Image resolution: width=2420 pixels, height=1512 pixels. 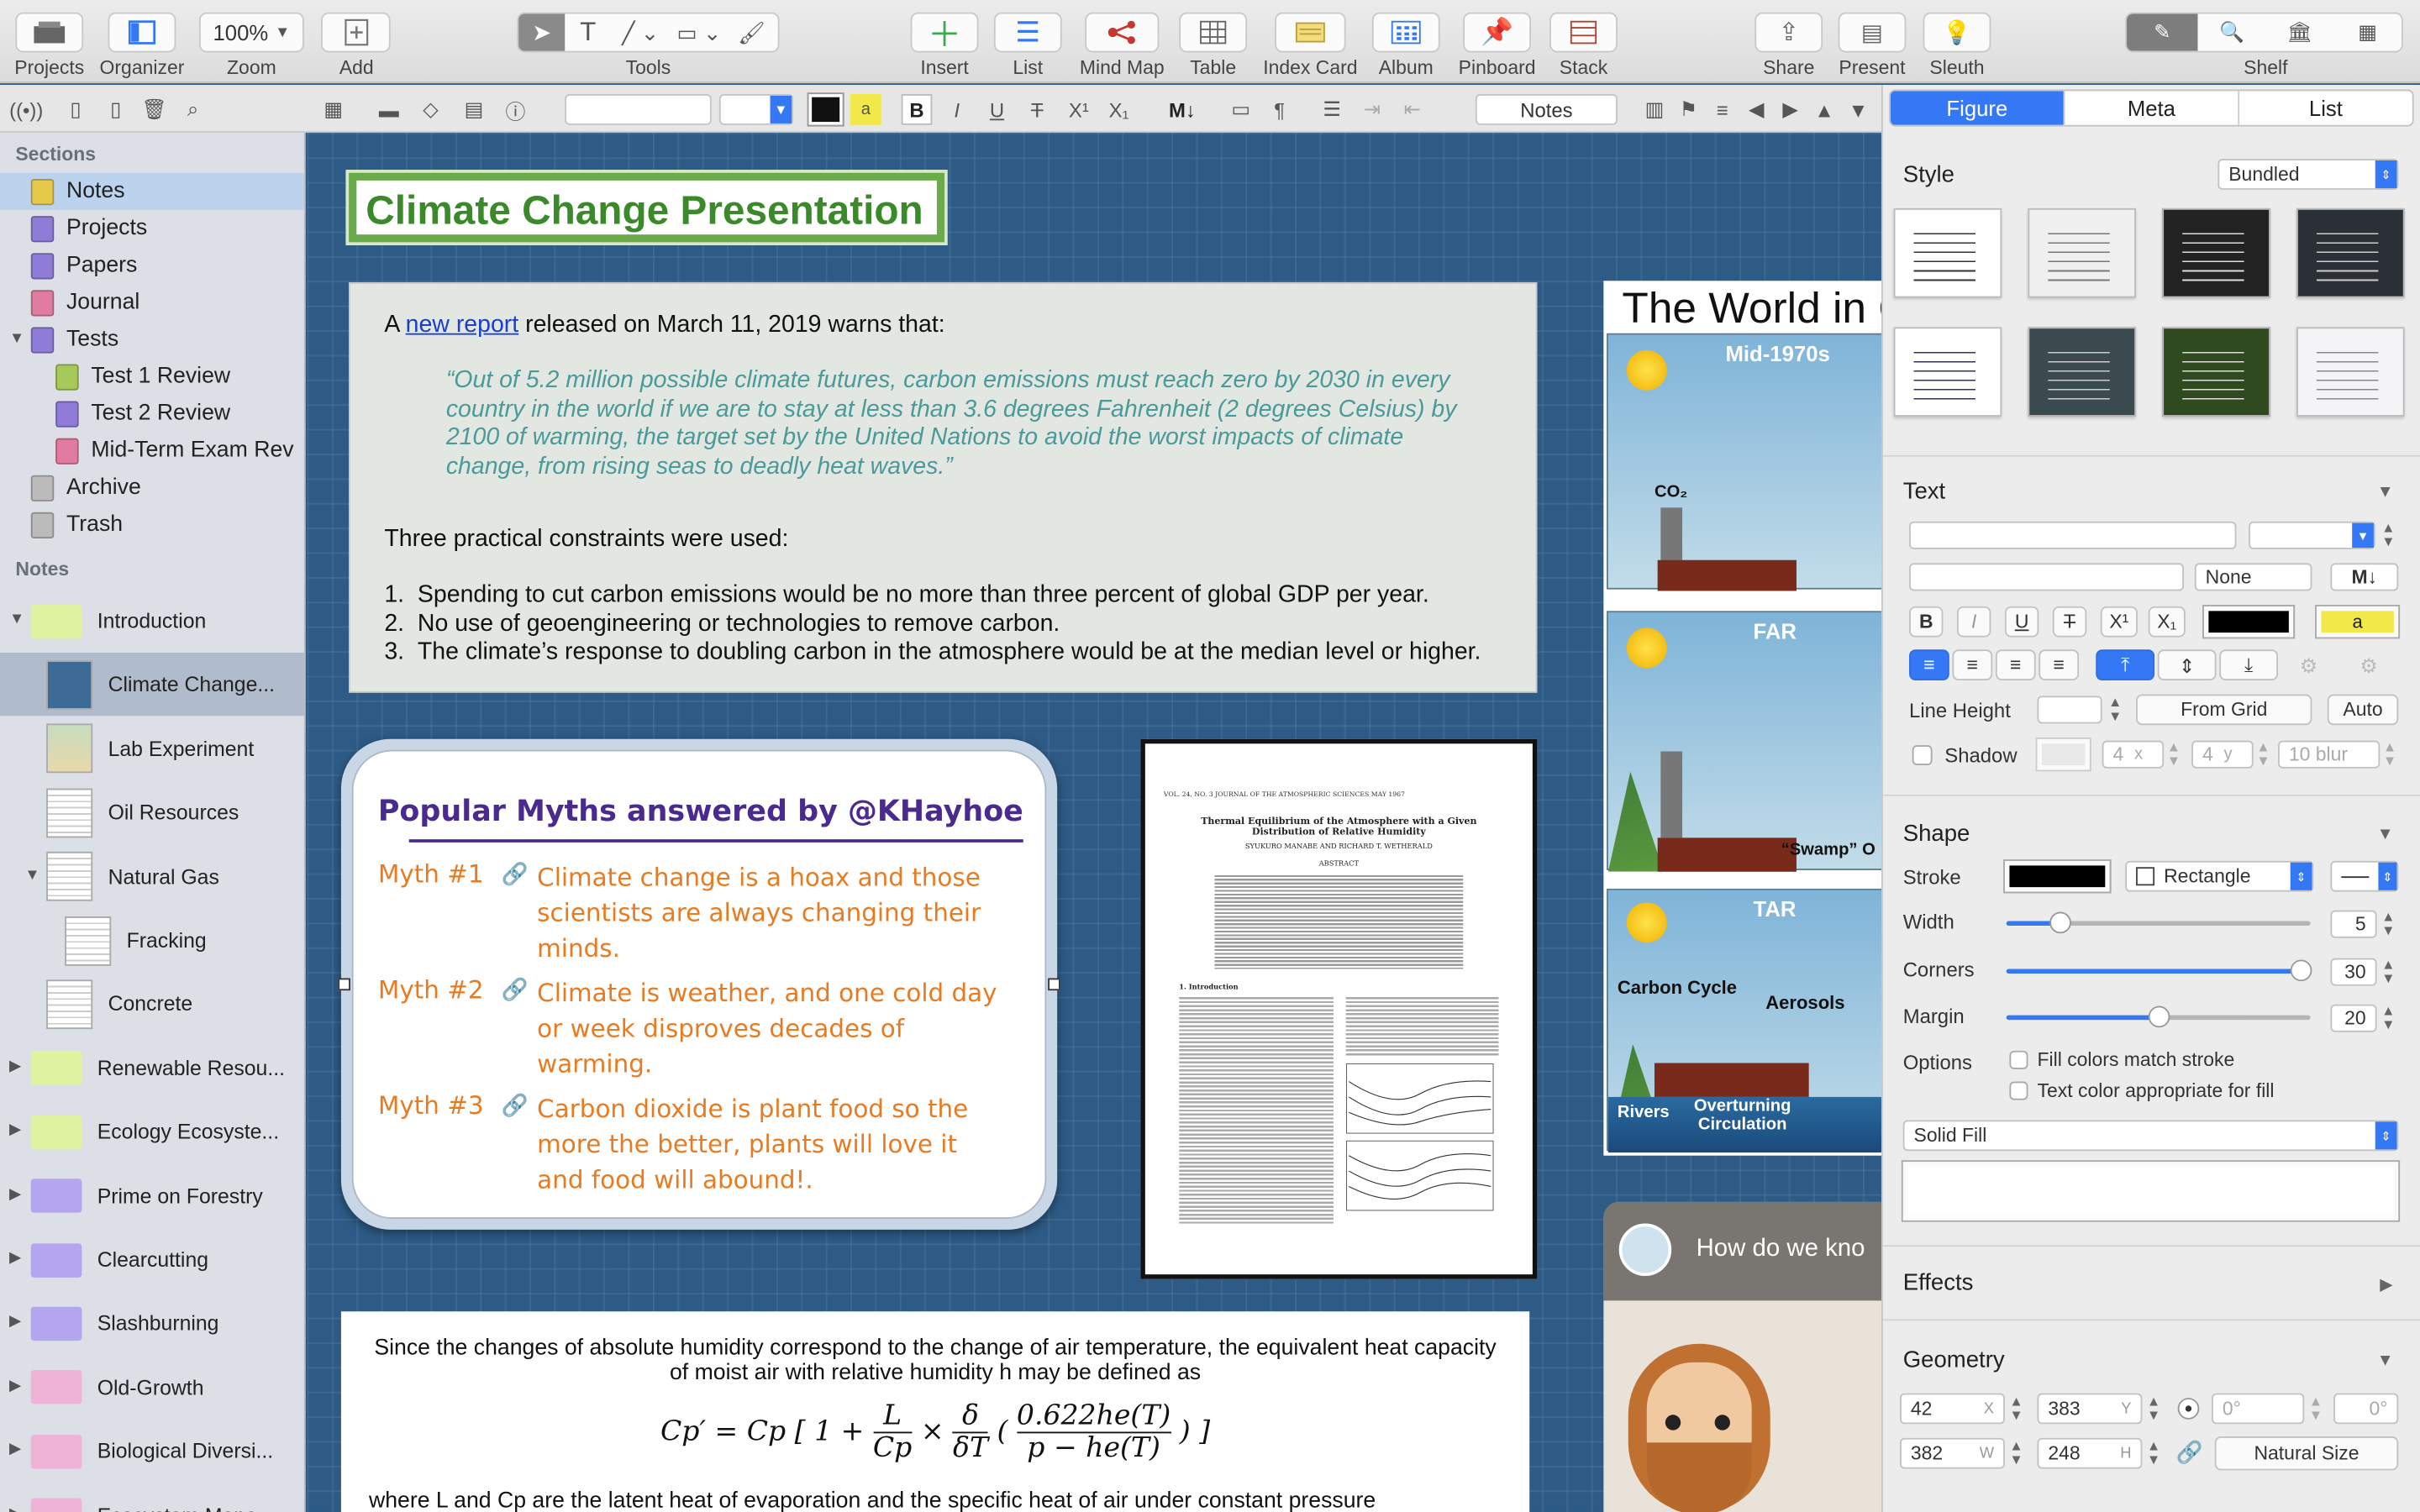 What do you see at coordinates (152, 621) in the screenshot?
I see `list-item: Introduction` at bounding box center [152, 621].